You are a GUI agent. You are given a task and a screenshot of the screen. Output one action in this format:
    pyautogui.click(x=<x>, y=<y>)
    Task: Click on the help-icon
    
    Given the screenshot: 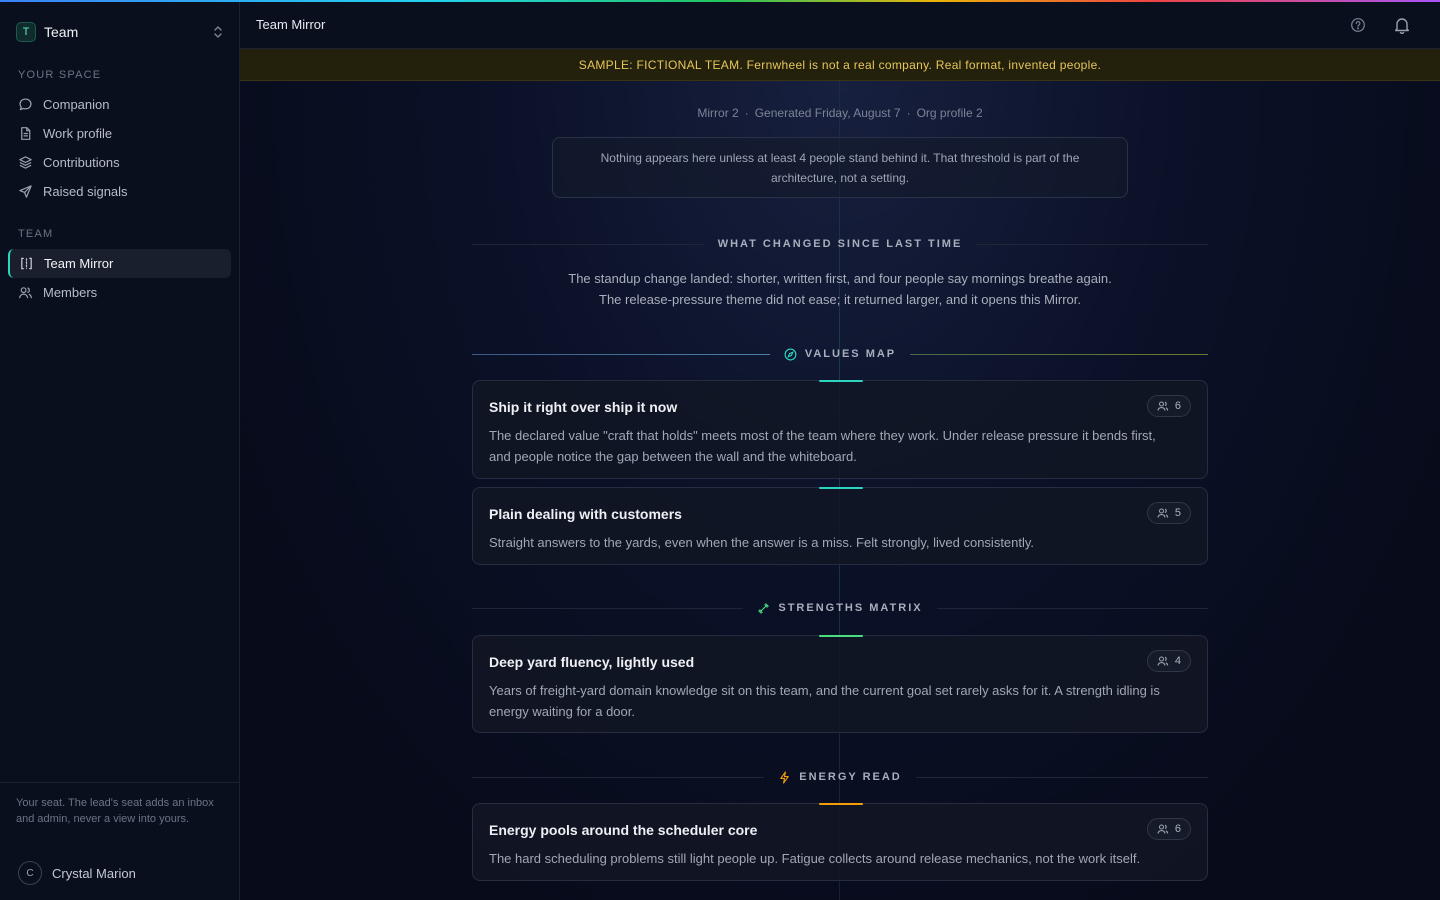 What is the action you would take?
    pyautogui.click(x=1358, y=25)
    